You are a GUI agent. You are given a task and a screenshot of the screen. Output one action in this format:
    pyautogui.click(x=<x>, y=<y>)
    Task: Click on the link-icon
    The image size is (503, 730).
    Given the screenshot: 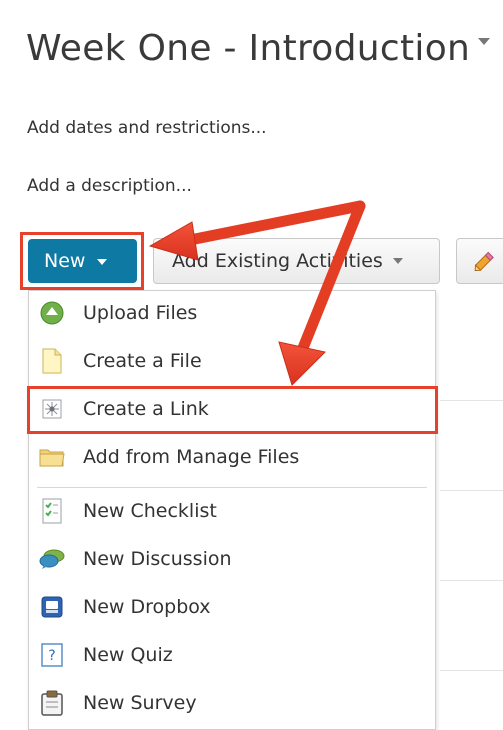 What is the action you would take?
    pyautogui.click(x=52, y=409)
    